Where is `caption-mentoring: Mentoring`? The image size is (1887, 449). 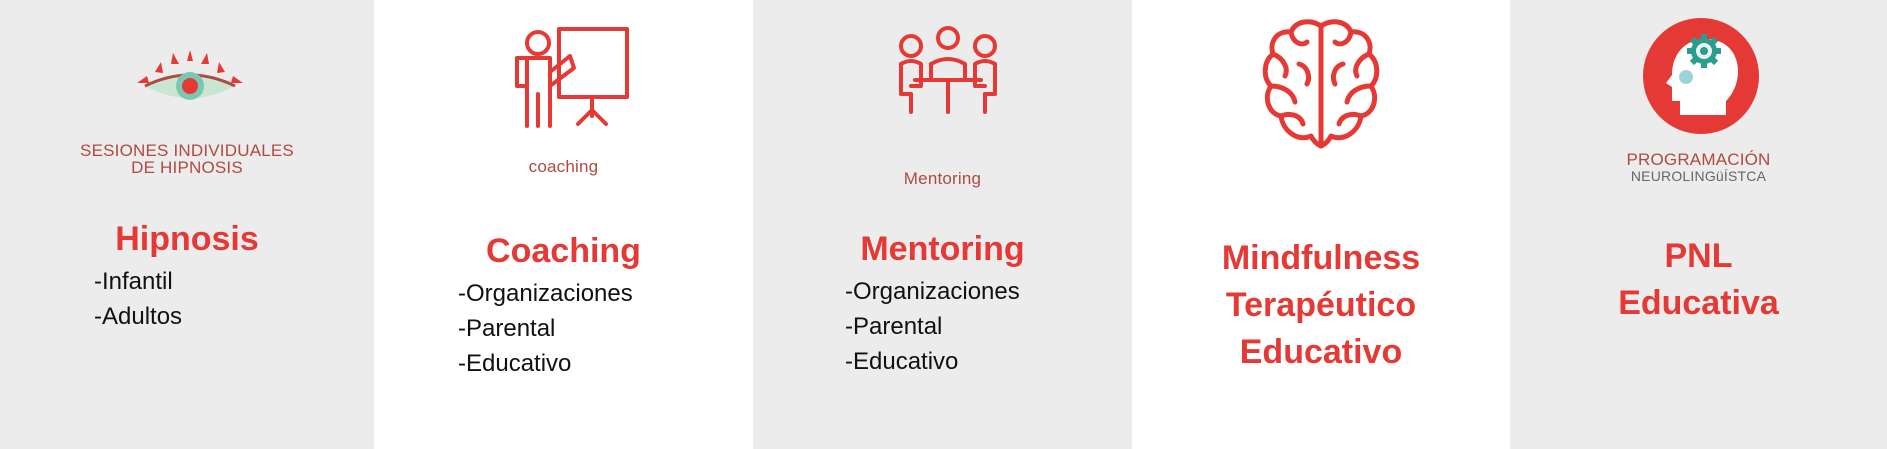 caption-mentoring: Mentoring is located at coordinates (942, 178).